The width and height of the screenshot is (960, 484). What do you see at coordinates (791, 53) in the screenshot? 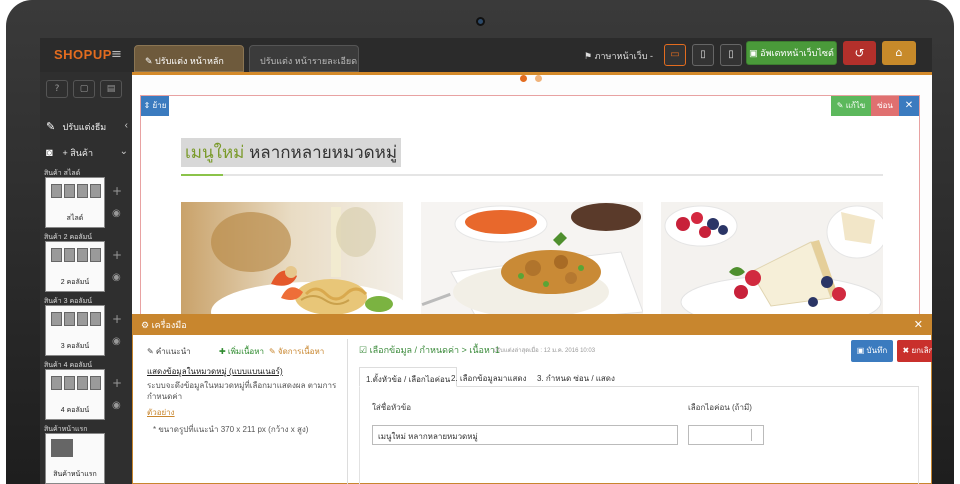
I see `publish-button: ▣ อัพเดทหน้าเว็บไซต์` at bounding box center [791, 53].